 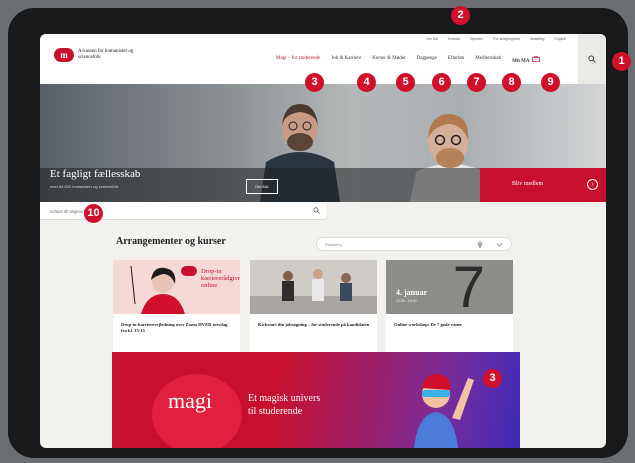 I want to click on header-search-button, so click(x=592, y=59).